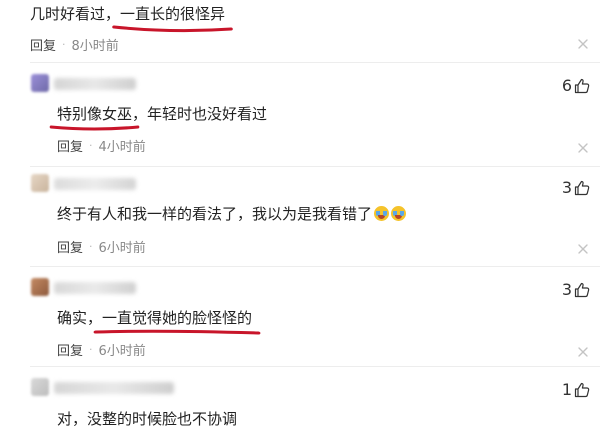  Describe the element at coordinates (75, 14) in the screenshot. I see `comment-text-plain: 几时好看过，` at that location.